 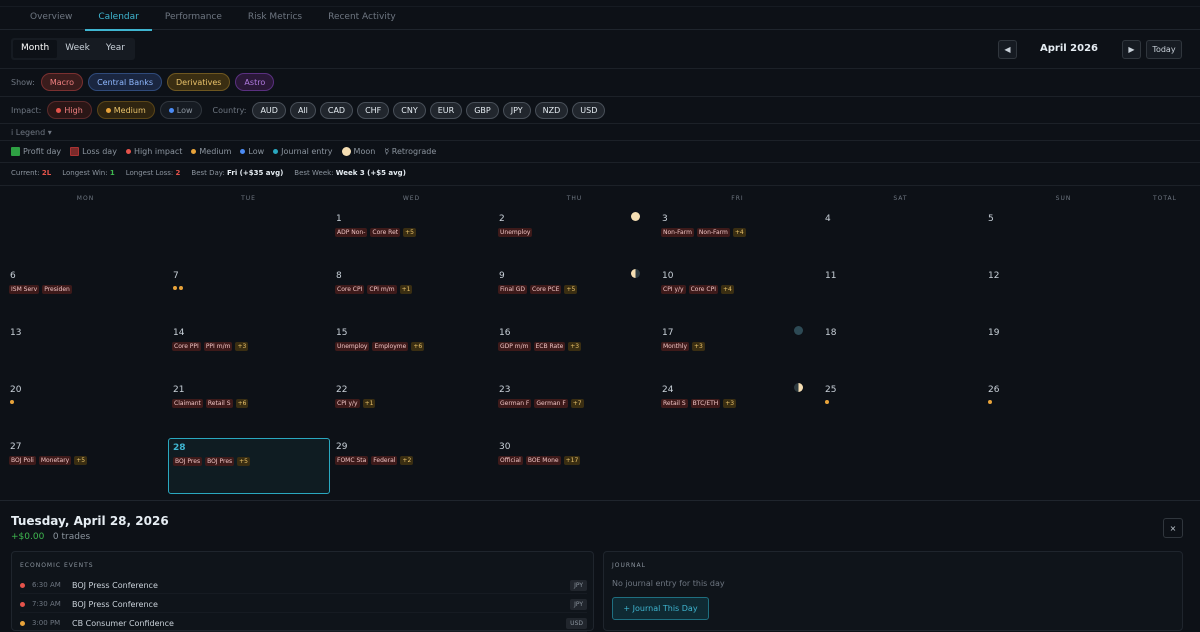 What do you see at coordinates (446, 110) in the screenshot?
I see `country-eur: EUR` at bounding box center [446, 110].